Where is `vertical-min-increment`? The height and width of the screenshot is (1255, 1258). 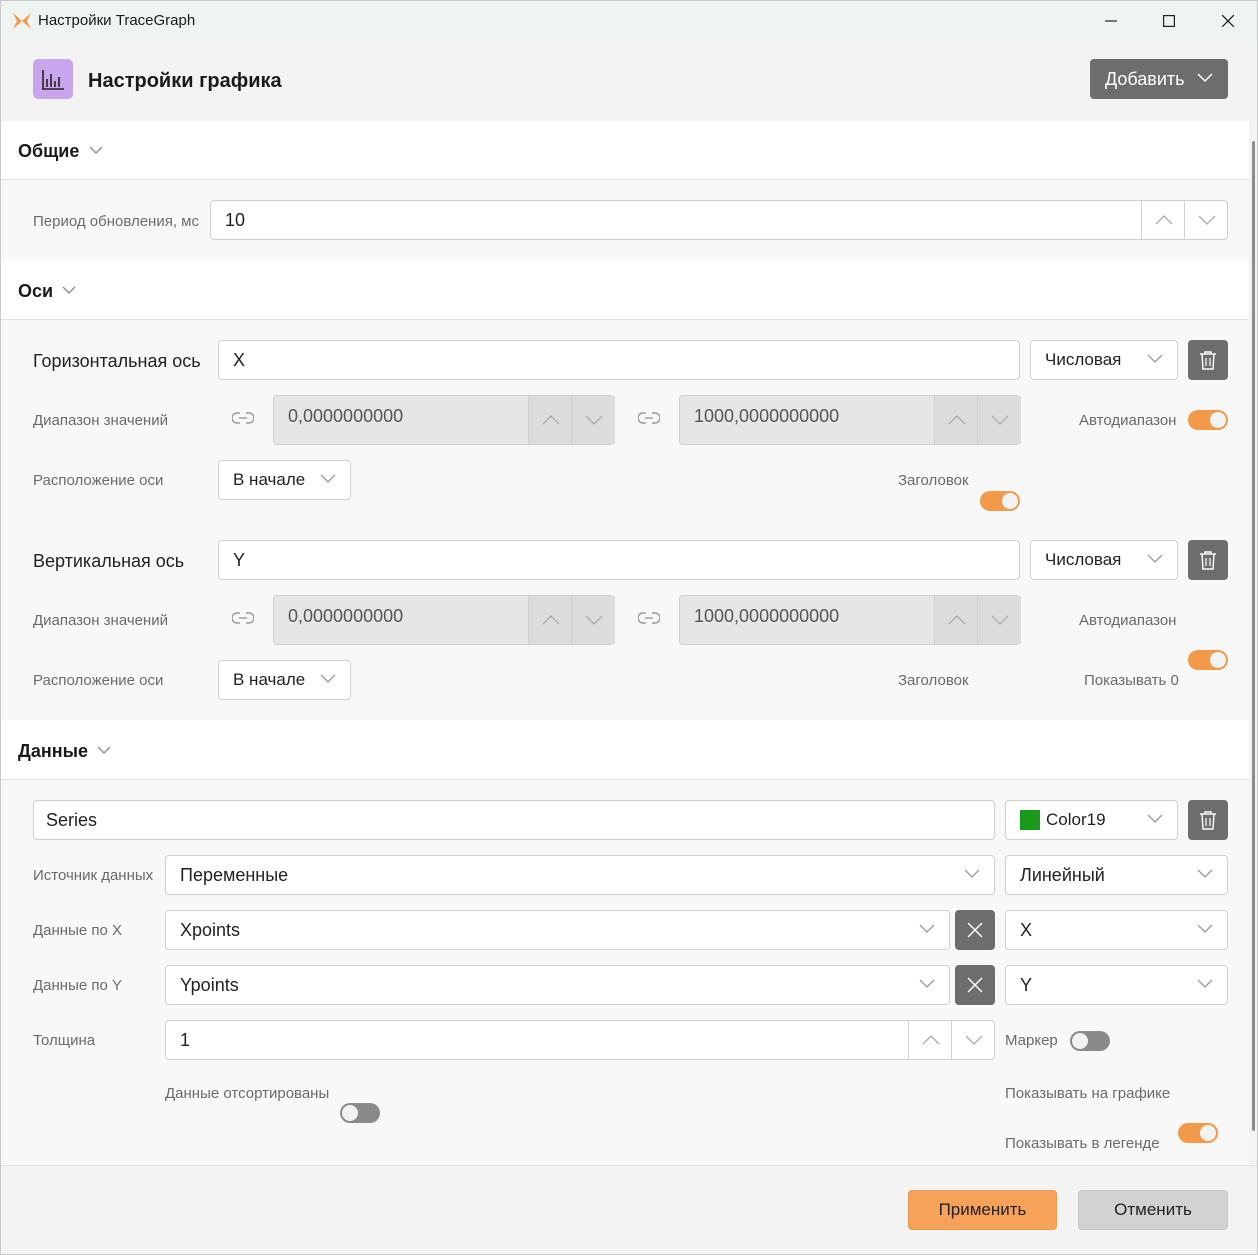
vertical-min-increment is located at coordinates (550, 620).